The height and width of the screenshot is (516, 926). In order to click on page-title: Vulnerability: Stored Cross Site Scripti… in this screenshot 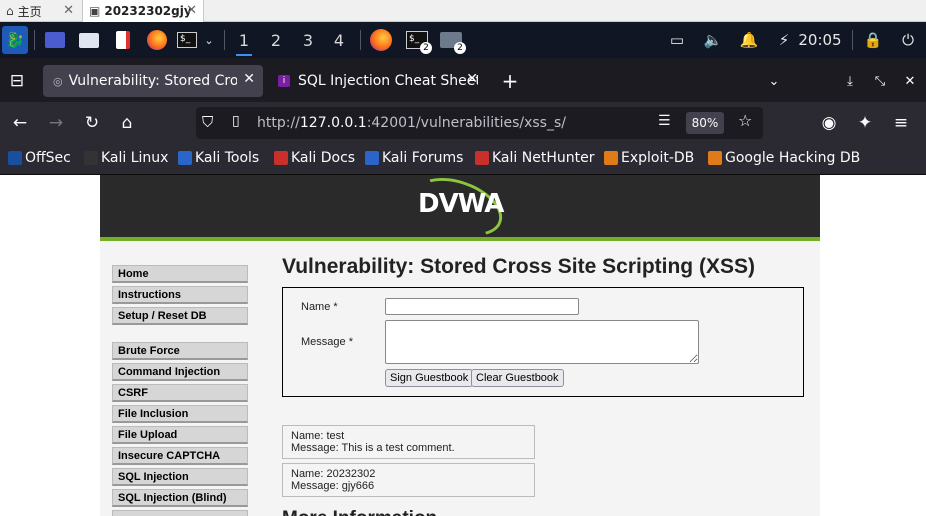, I will do `click(518, 266)`.